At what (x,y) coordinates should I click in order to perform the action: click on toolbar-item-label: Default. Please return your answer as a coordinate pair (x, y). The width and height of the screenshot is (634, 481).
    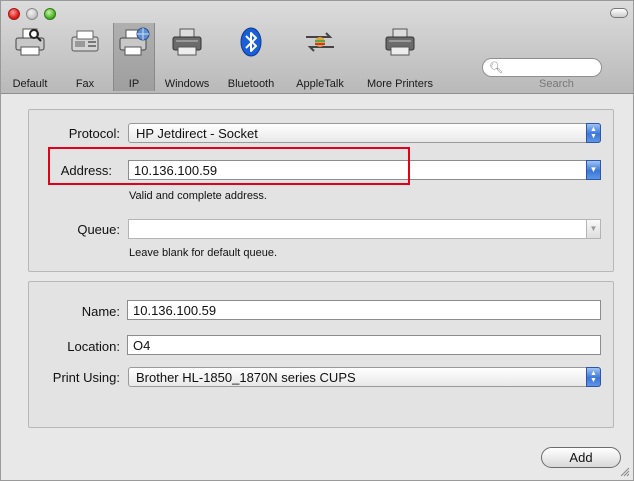
    Looking at the image, I should click on (30, 84).